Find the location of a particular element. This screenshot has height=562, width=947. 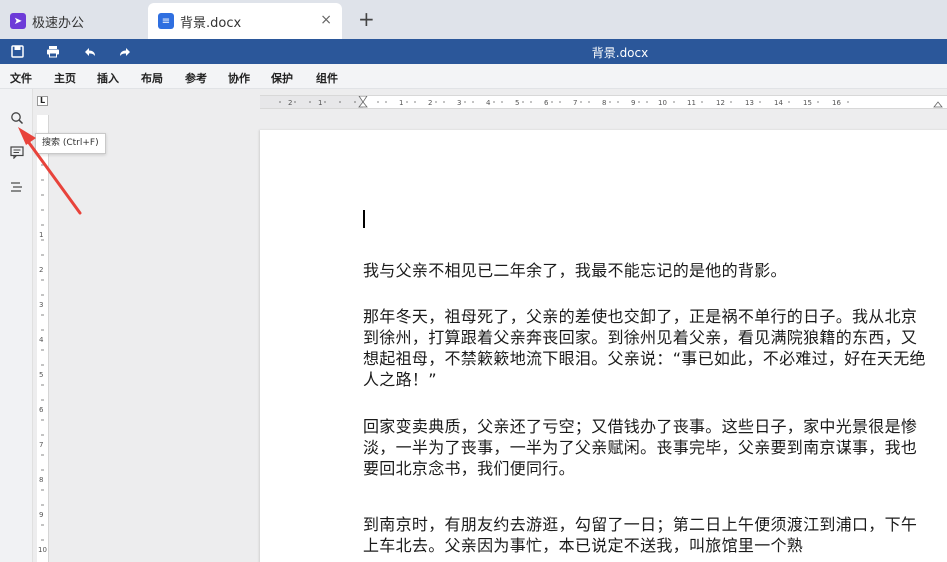

comments-button is located at coordinates (17, 152).